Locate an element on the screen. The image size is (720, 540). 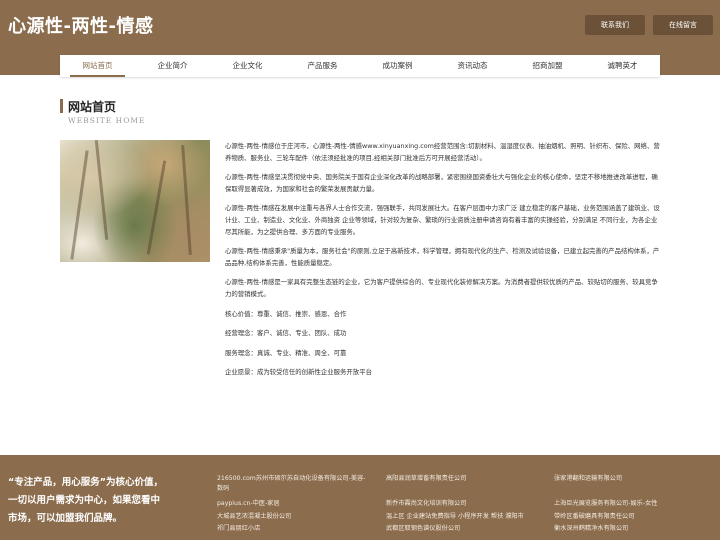
footer-link: 大城县艺浓混凝土股份公司 is located at coordinates (292, 517).